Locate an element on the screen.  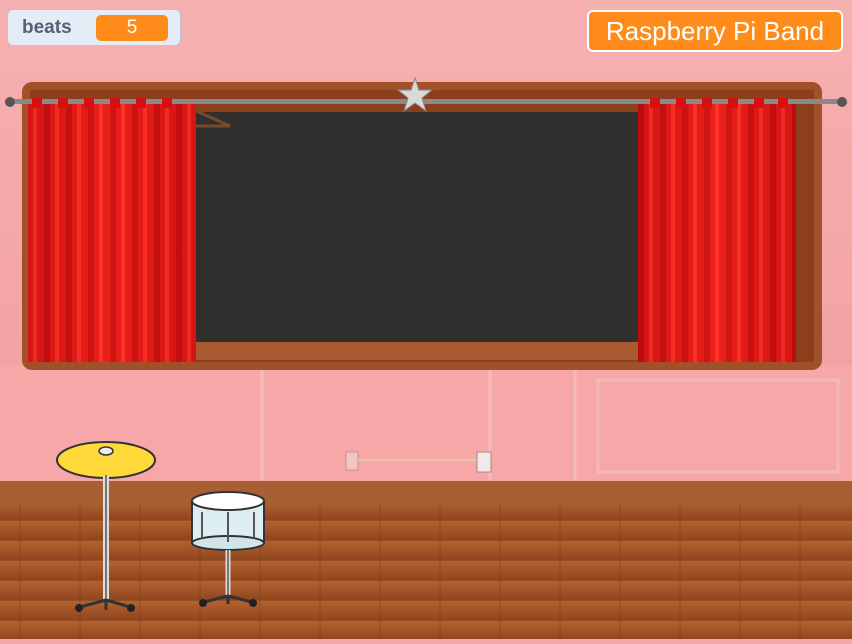
cymbal-icon is located at coordinates (106, 526).